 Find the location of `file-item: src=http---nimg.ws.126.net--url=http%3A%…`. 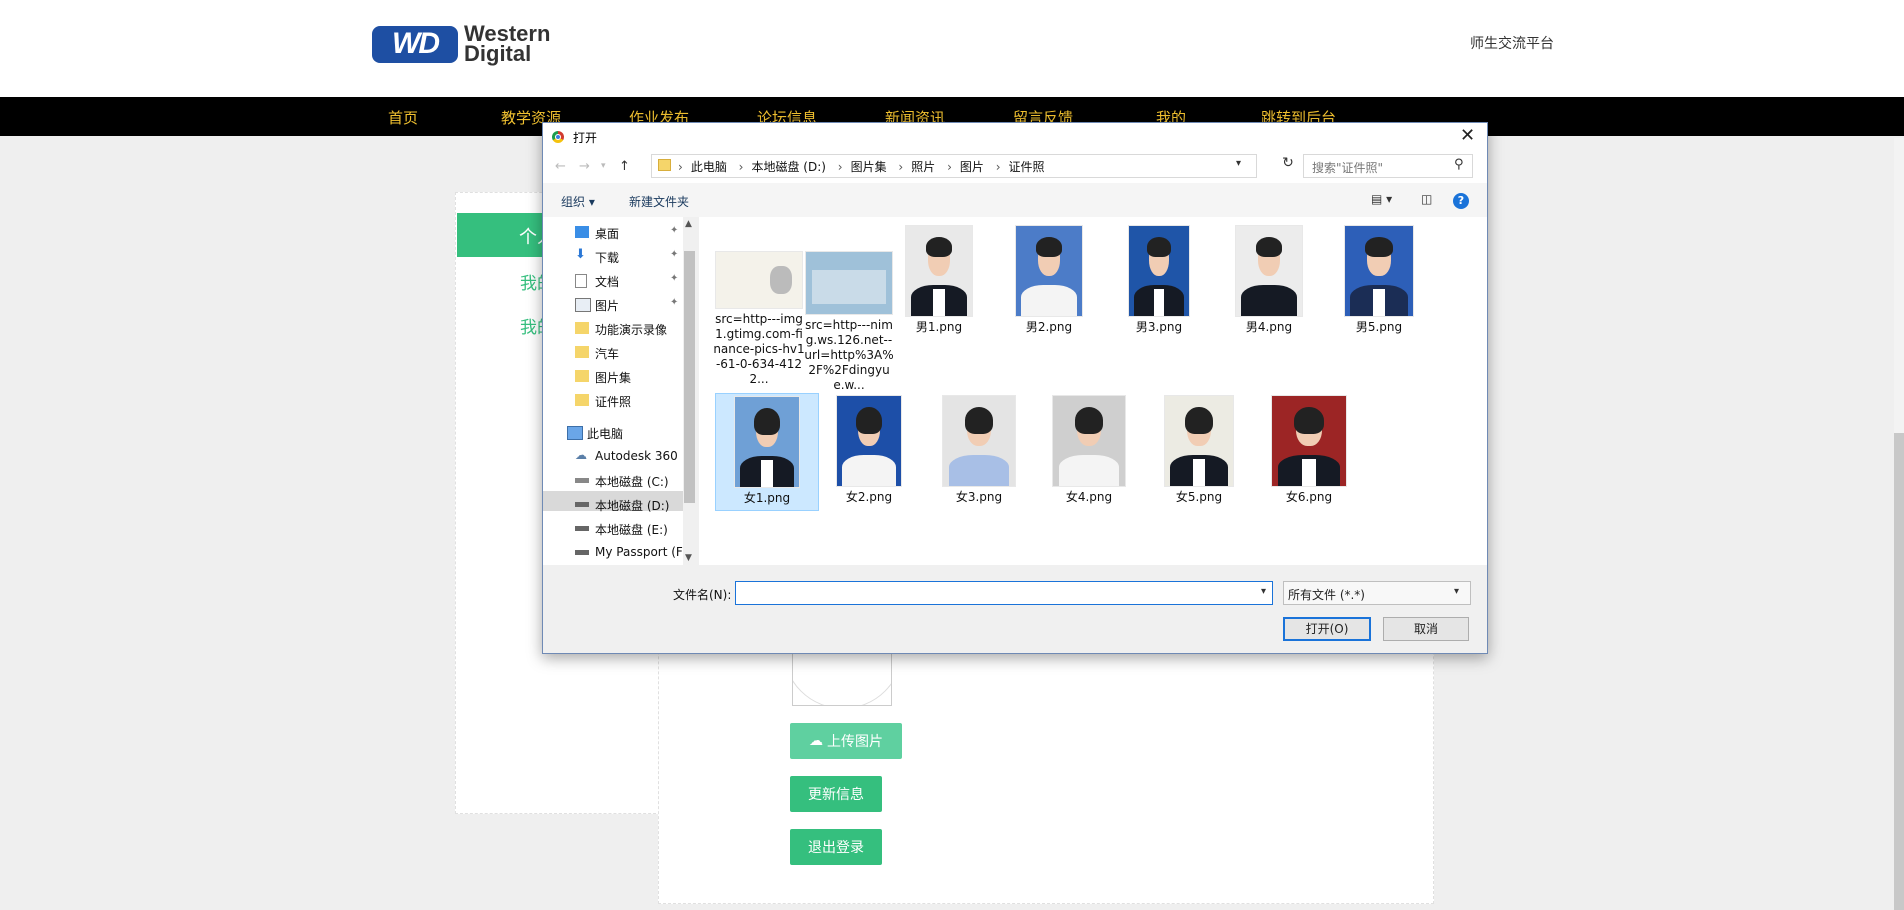

file-item: src=http---nimg.ws.126.net--url=http%3A%… is located at coordinates (849, 322).